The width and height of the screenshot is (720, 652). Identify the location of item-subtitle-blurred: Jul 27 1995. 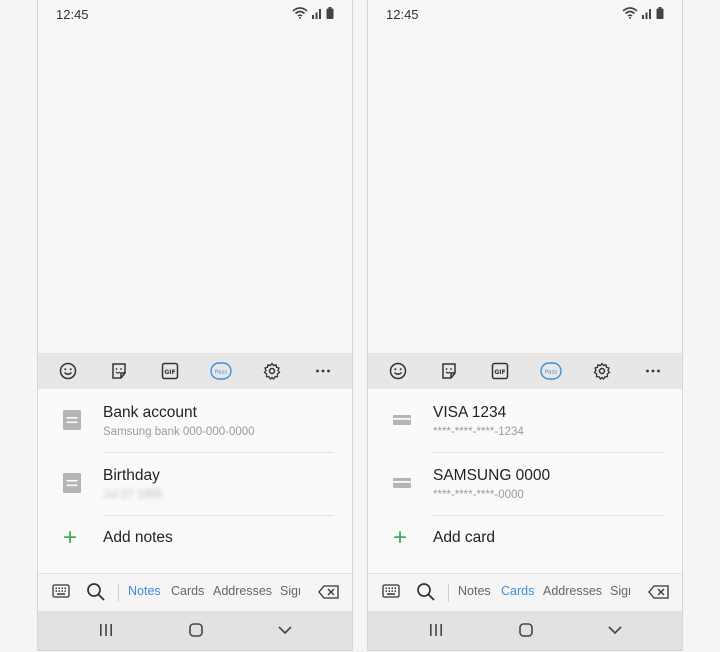
(133, 495).